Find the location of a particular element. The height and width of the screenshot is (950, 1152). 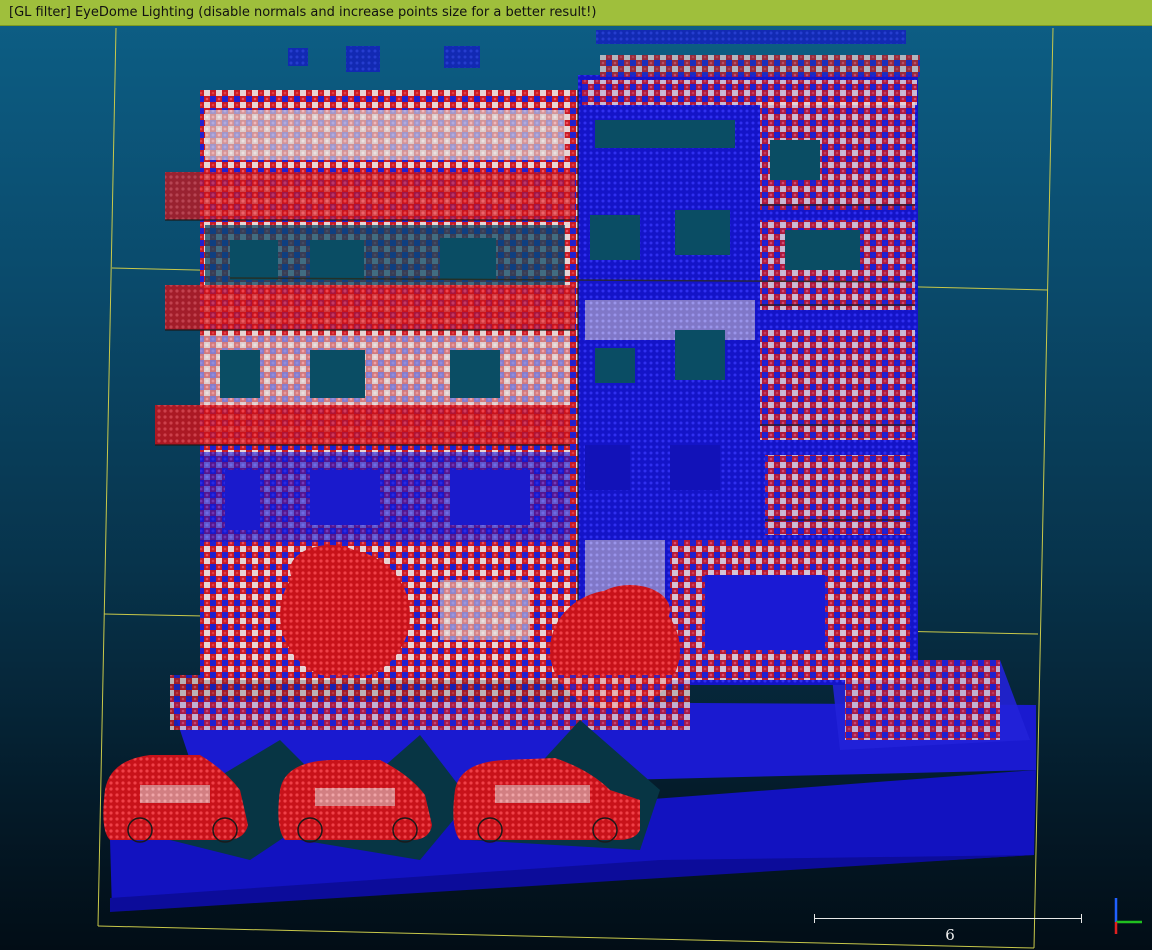

car-points is located at coordinates (371, 799).